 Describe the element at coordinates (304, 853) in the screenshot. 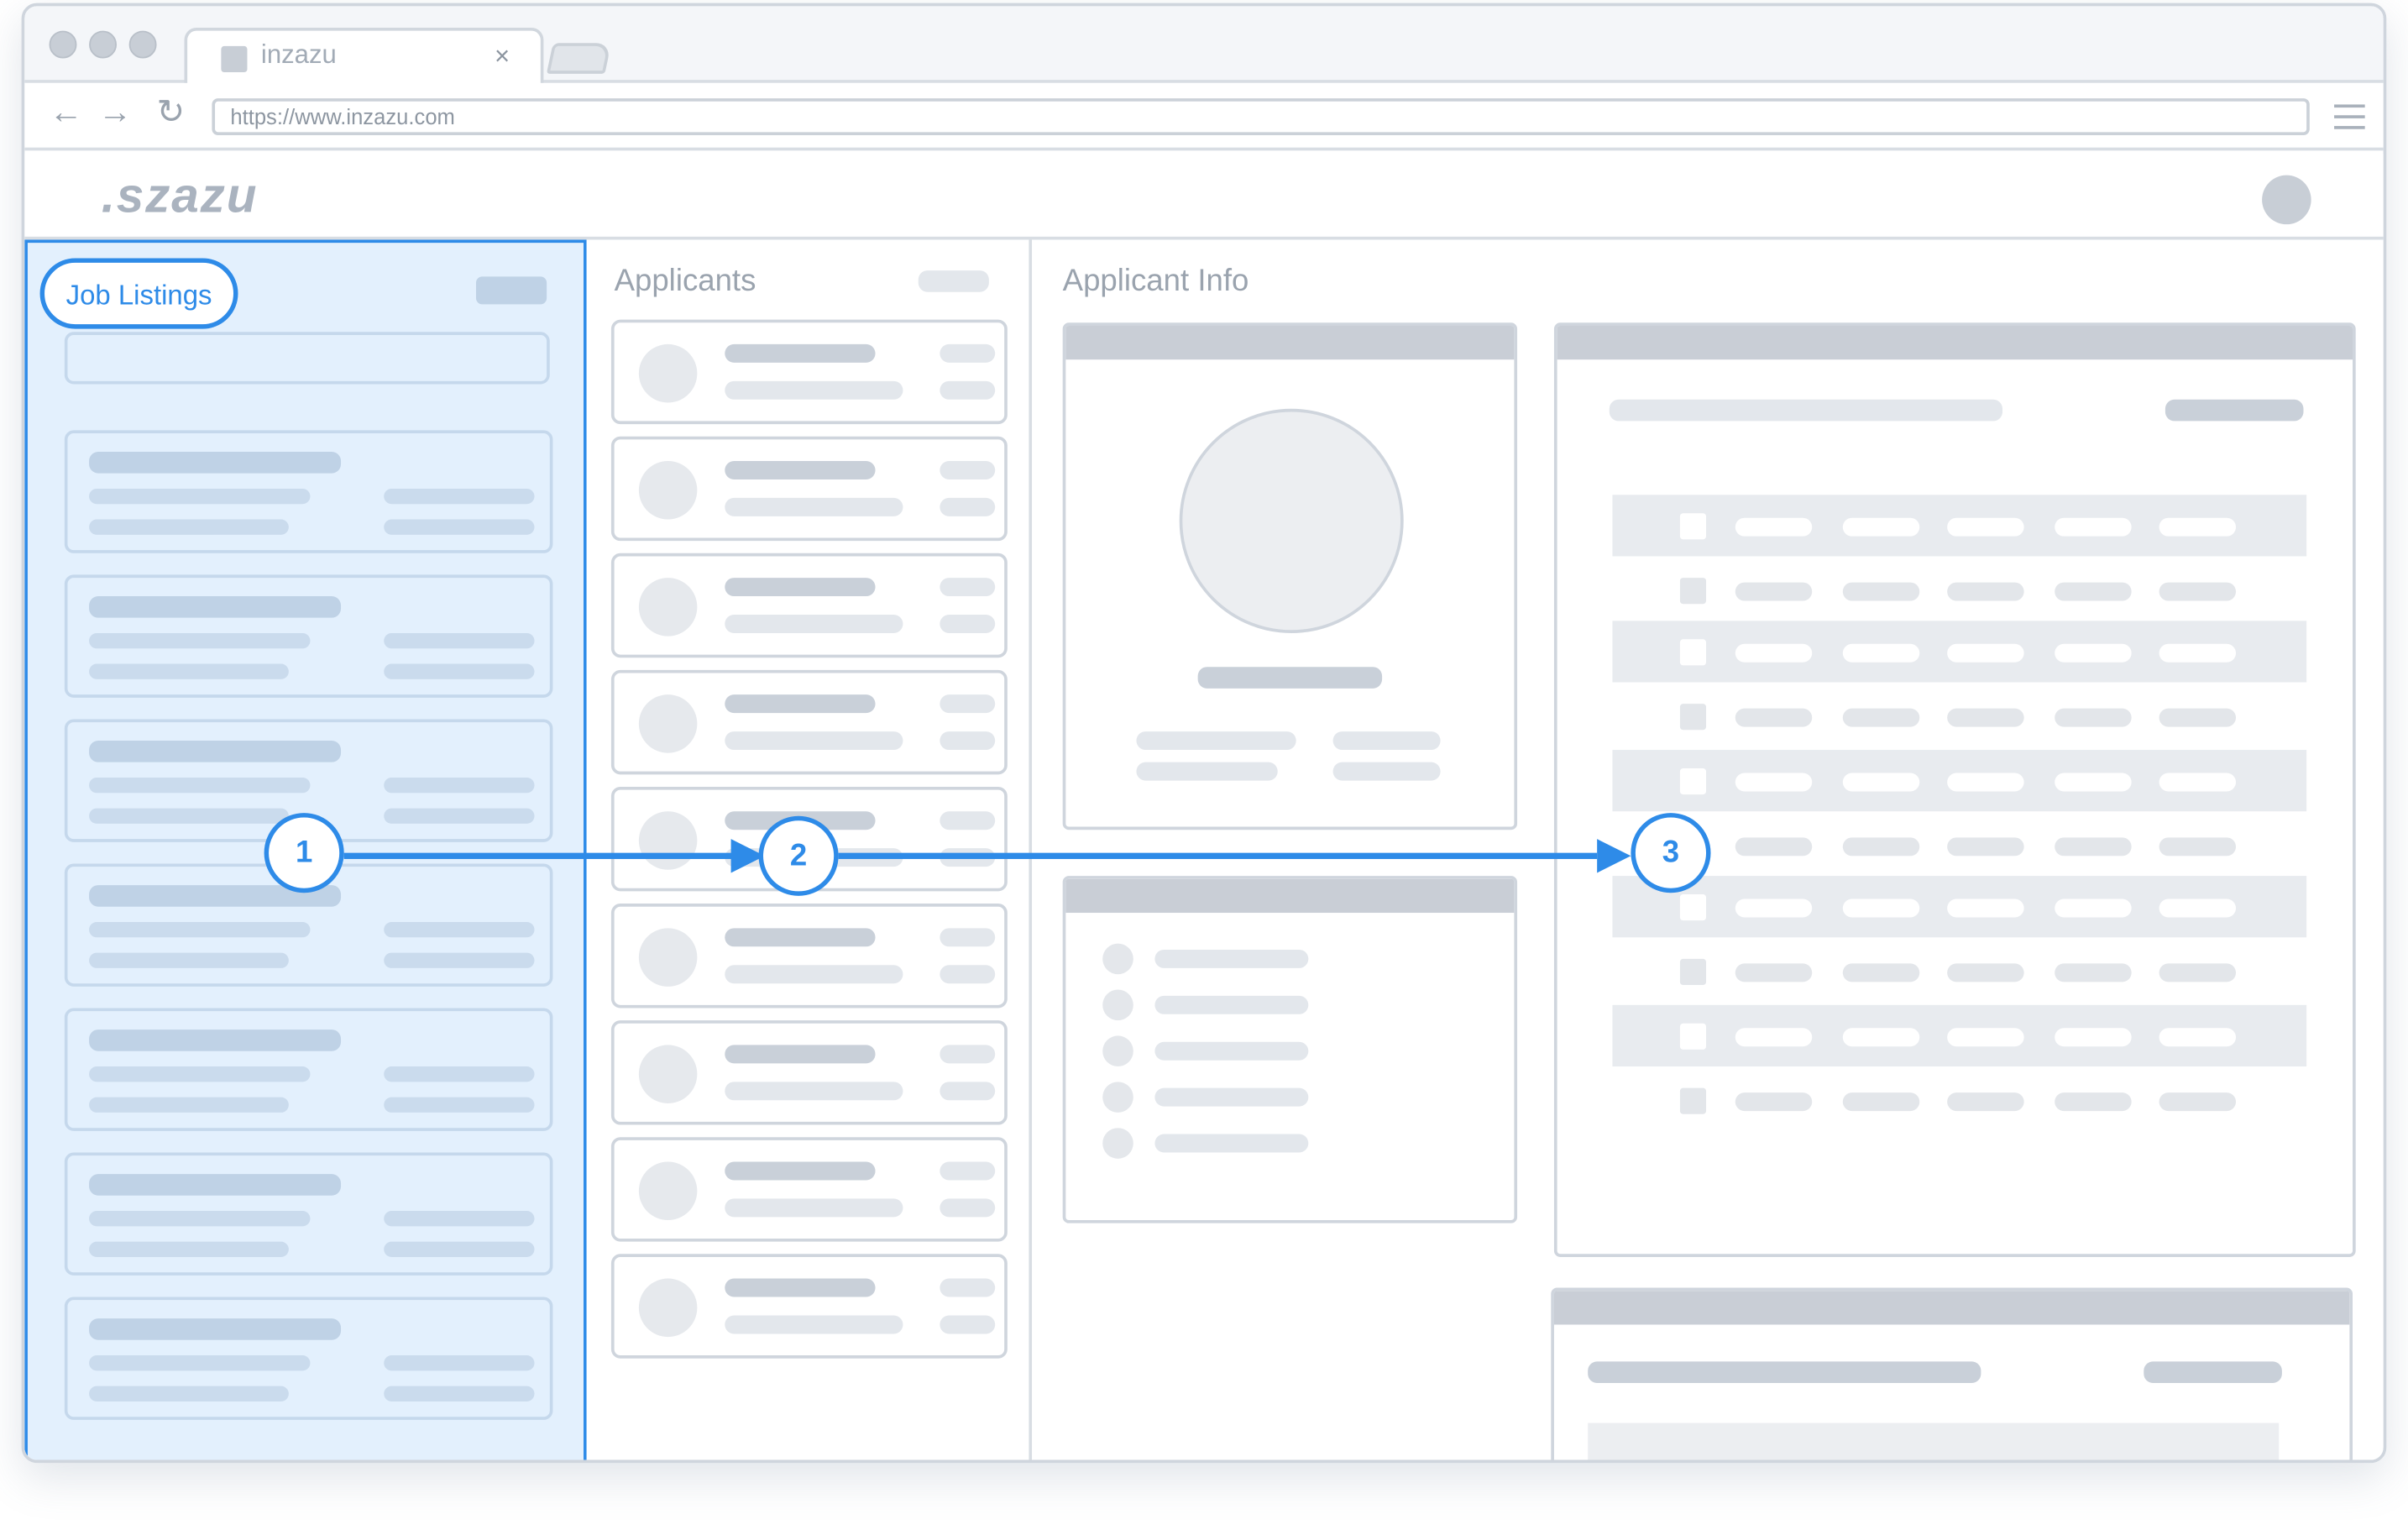

I see `step-1-badge: 1` at that location.